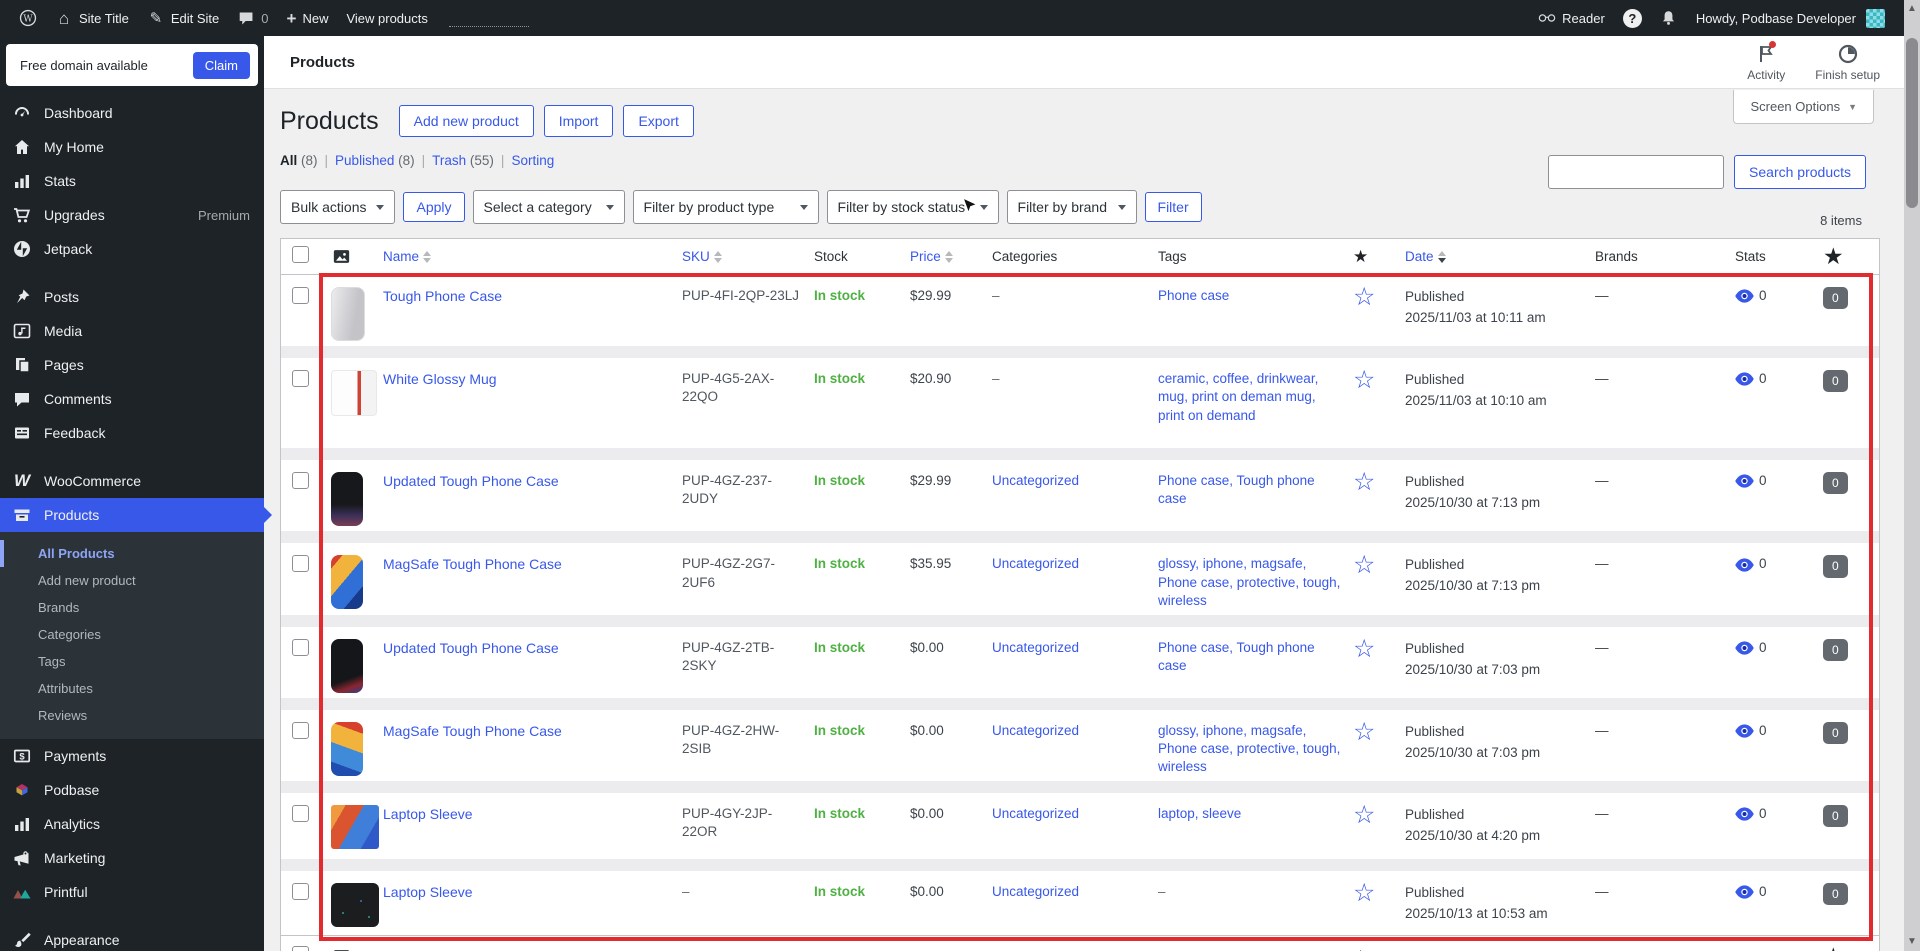 Image resolution: width=1920 pixels, height=951 pixels. Describe the element at coordinates (434, 207) in the screenshot. I see `apply-button: Apply` at that location.